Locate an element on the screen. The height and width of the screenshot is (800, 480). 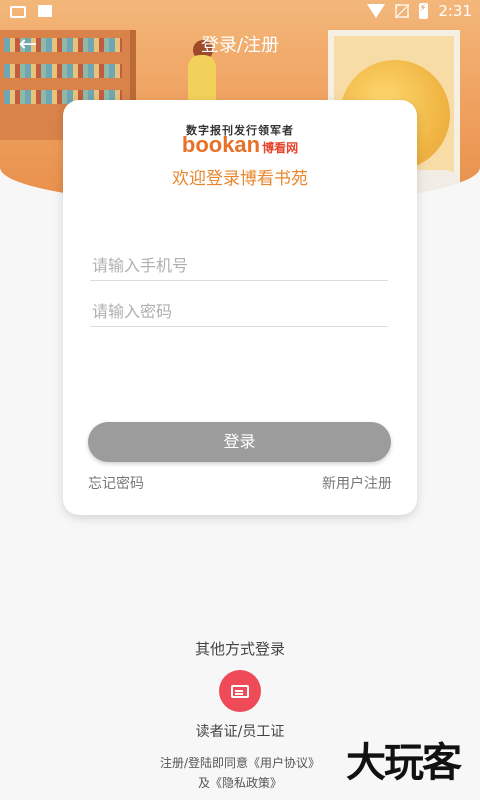
phone-field is located at coordinates (241, 266).